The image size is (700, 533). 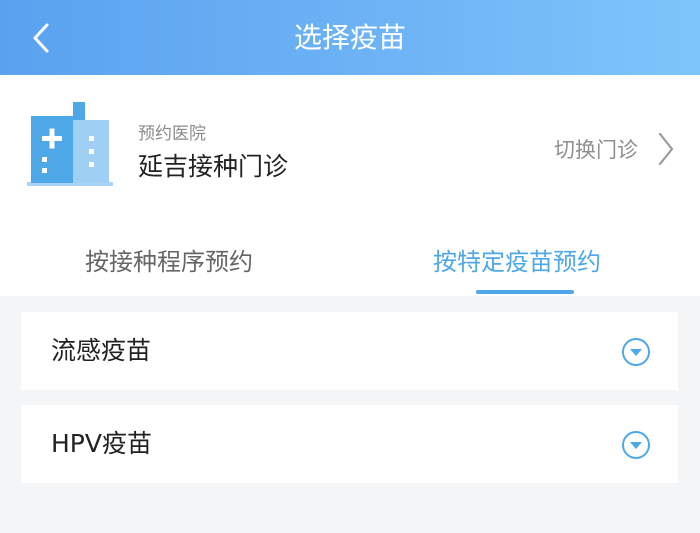 What do you see at coordinates (169, 268) in the screenshot?
I see `tab-by-schedule: 按接种程序预约` at bounding box center [169, 268].